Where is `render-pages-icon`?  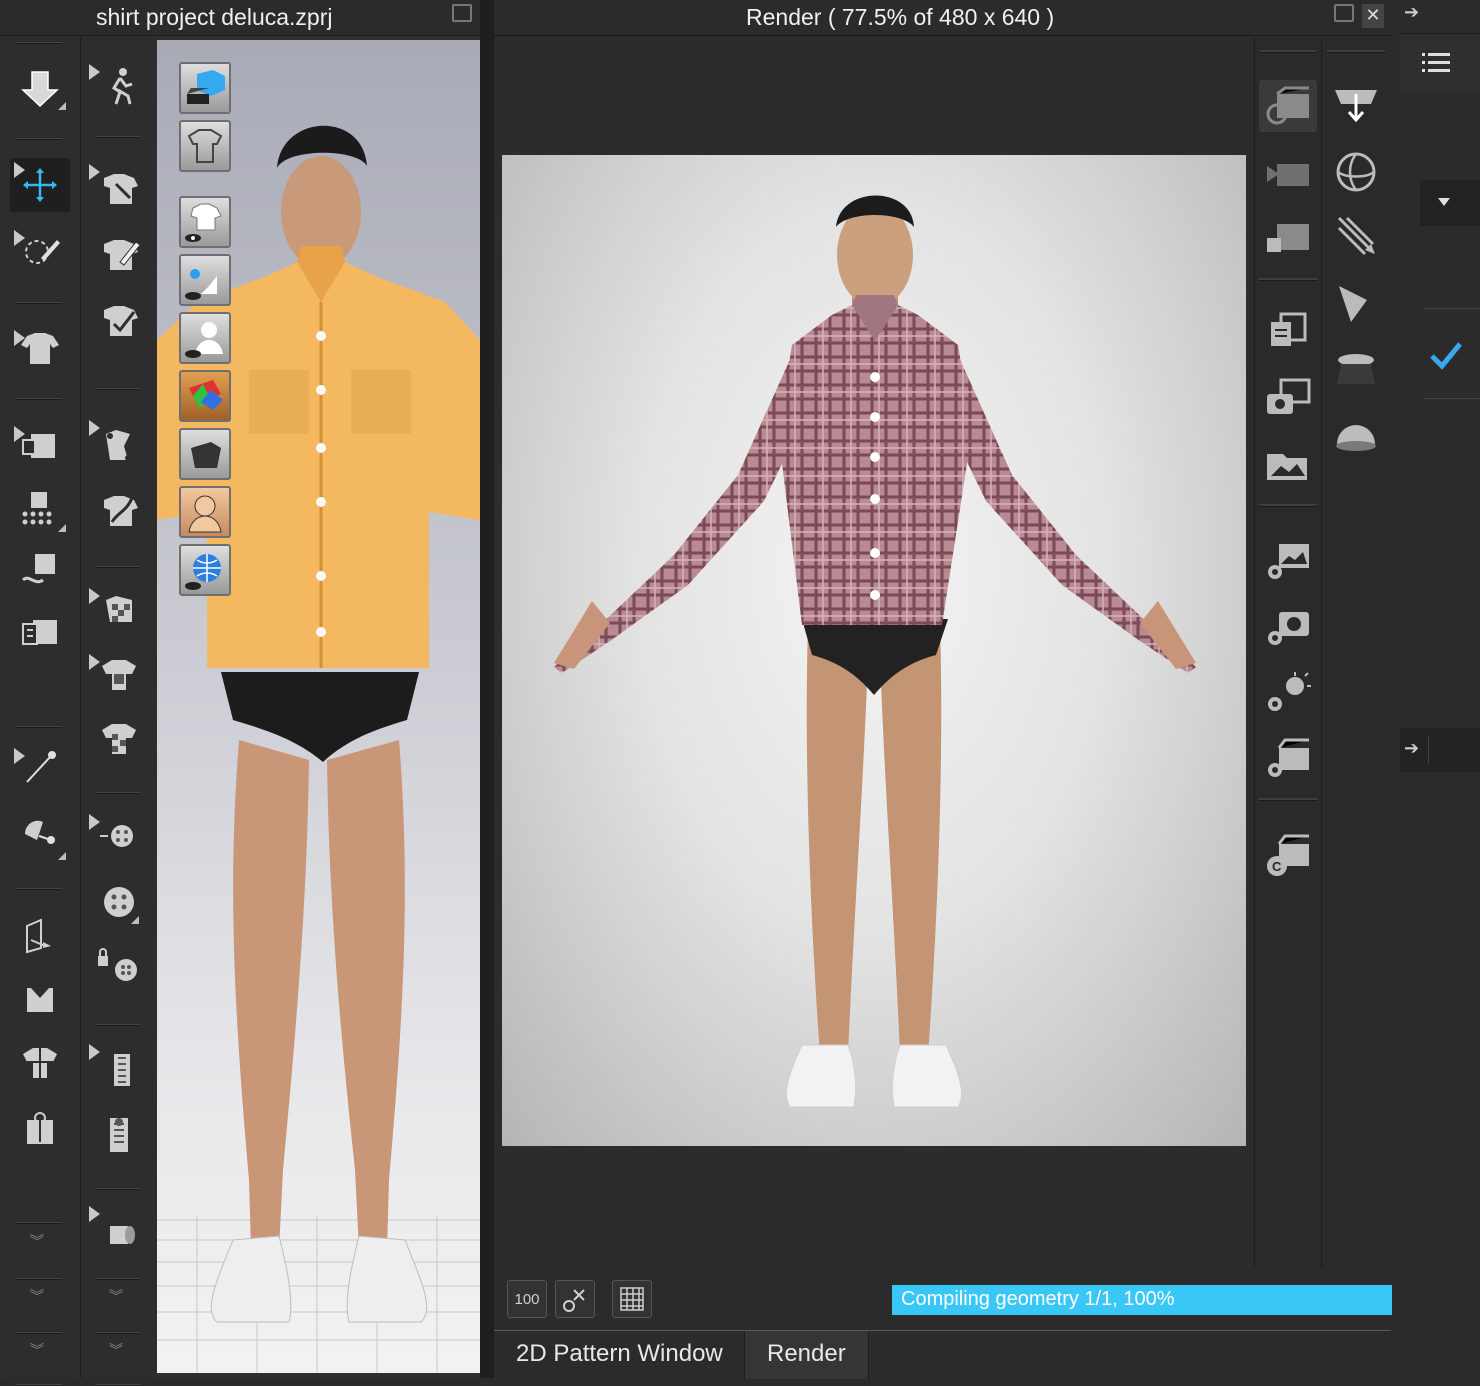 render-pages-icon is located at coordinates (1288, 330).